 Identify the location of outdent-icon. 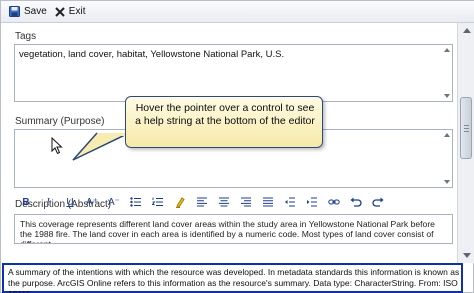
(290, 202).